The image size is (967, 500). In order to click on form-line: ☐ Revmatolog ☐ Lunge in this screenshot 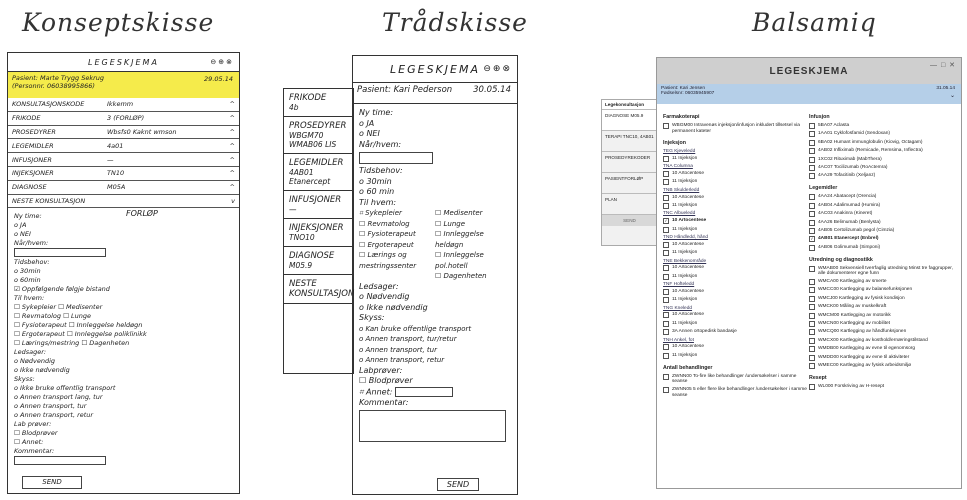, I will do `click(123, 316)`.